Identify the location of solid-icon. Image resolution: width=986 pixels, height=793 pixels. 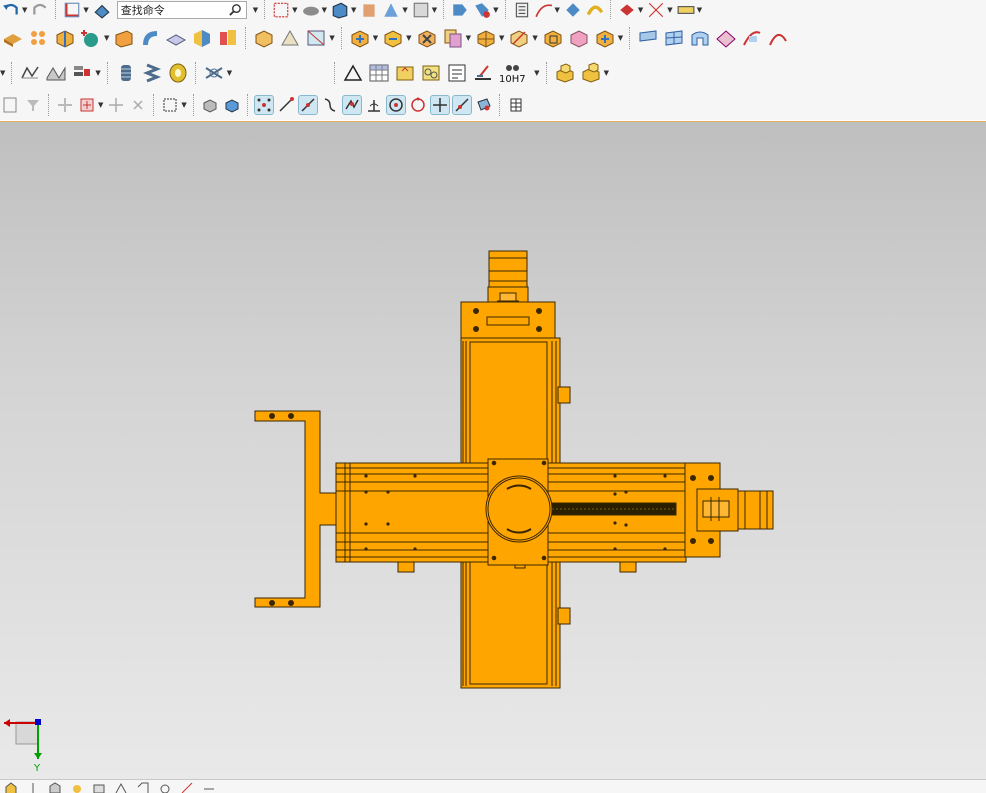
(210, 105).